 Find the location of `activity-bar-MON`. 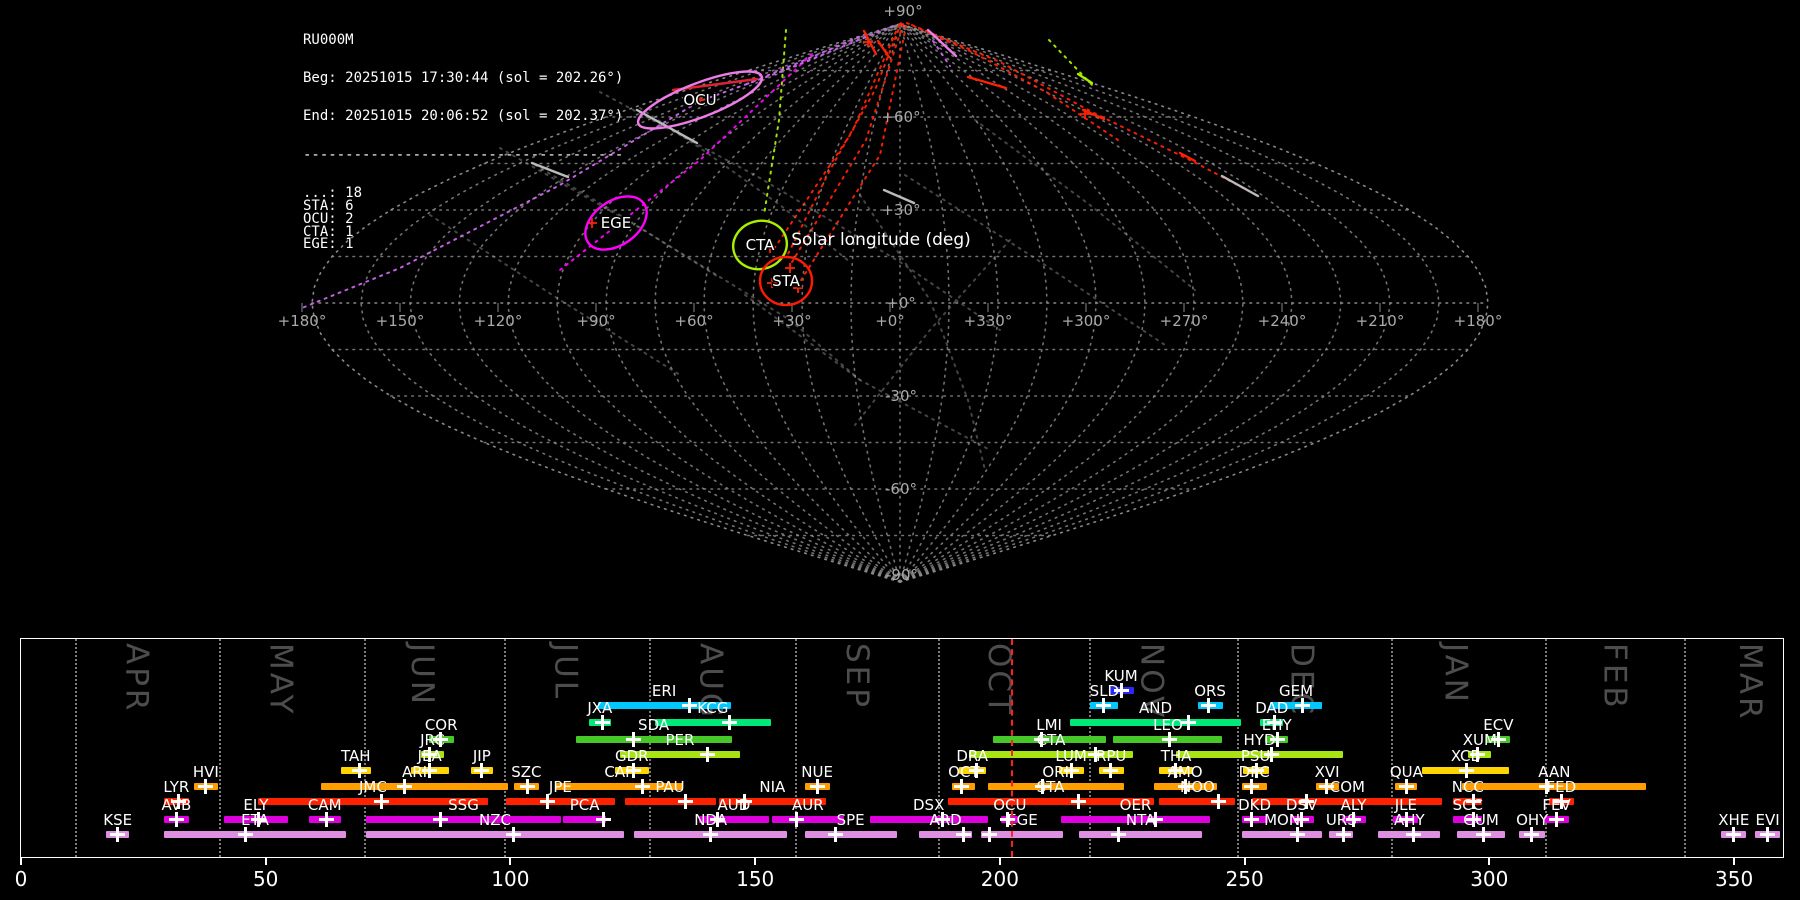

activity-bar-MON is located at coordinates (1282, 834).